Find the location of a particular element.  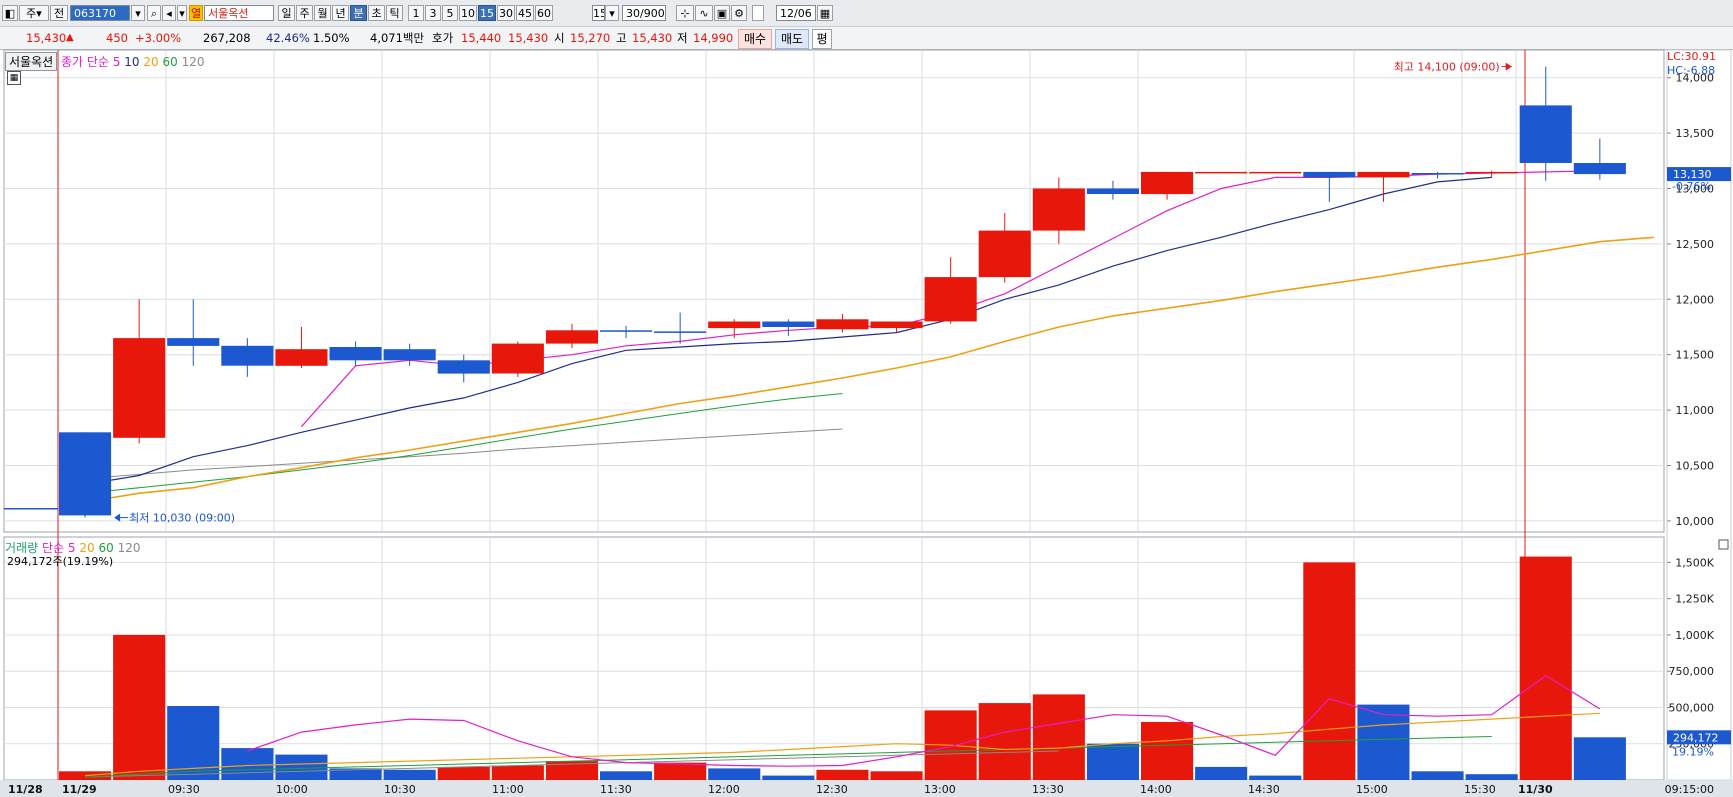

x-tick-1: 11/29 is located at coordinates (79, 789).